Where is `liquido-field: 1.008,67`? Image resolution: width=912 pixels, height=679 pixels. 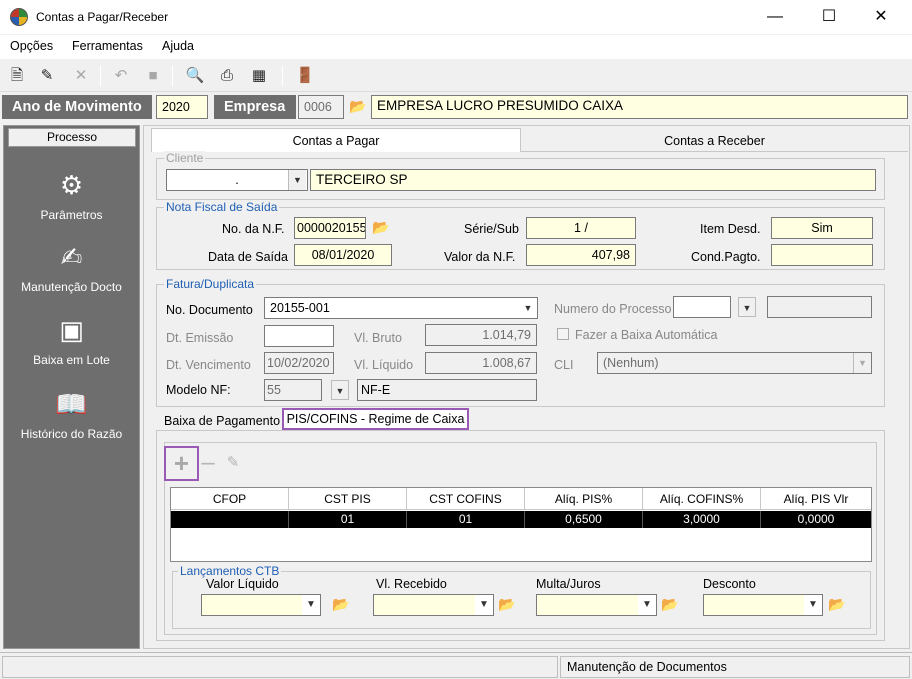
liquido-field: 1.008,67 is located at coordinates (481, 363).